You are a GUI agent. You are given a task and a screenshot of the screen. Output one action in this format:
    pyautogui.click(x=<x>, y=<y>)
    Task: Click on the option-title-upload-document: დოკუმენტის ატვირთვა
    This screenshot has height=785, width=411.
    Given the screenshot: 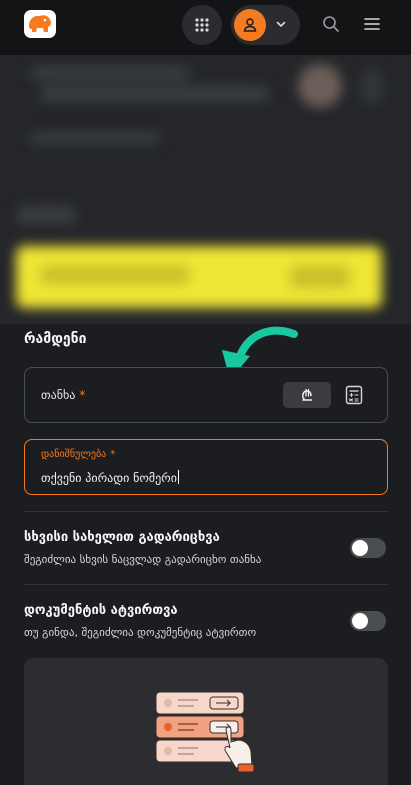 What is the action you would take?
    pyautogui.click(x=101, y=610)
    